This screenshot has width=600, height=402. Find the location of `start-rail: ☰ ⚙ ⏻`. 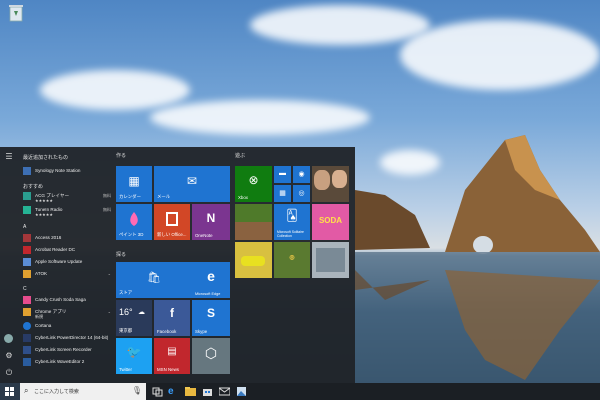

start-rail: ☰ ⚙ ⏻ is located at coordinates (9, 265).